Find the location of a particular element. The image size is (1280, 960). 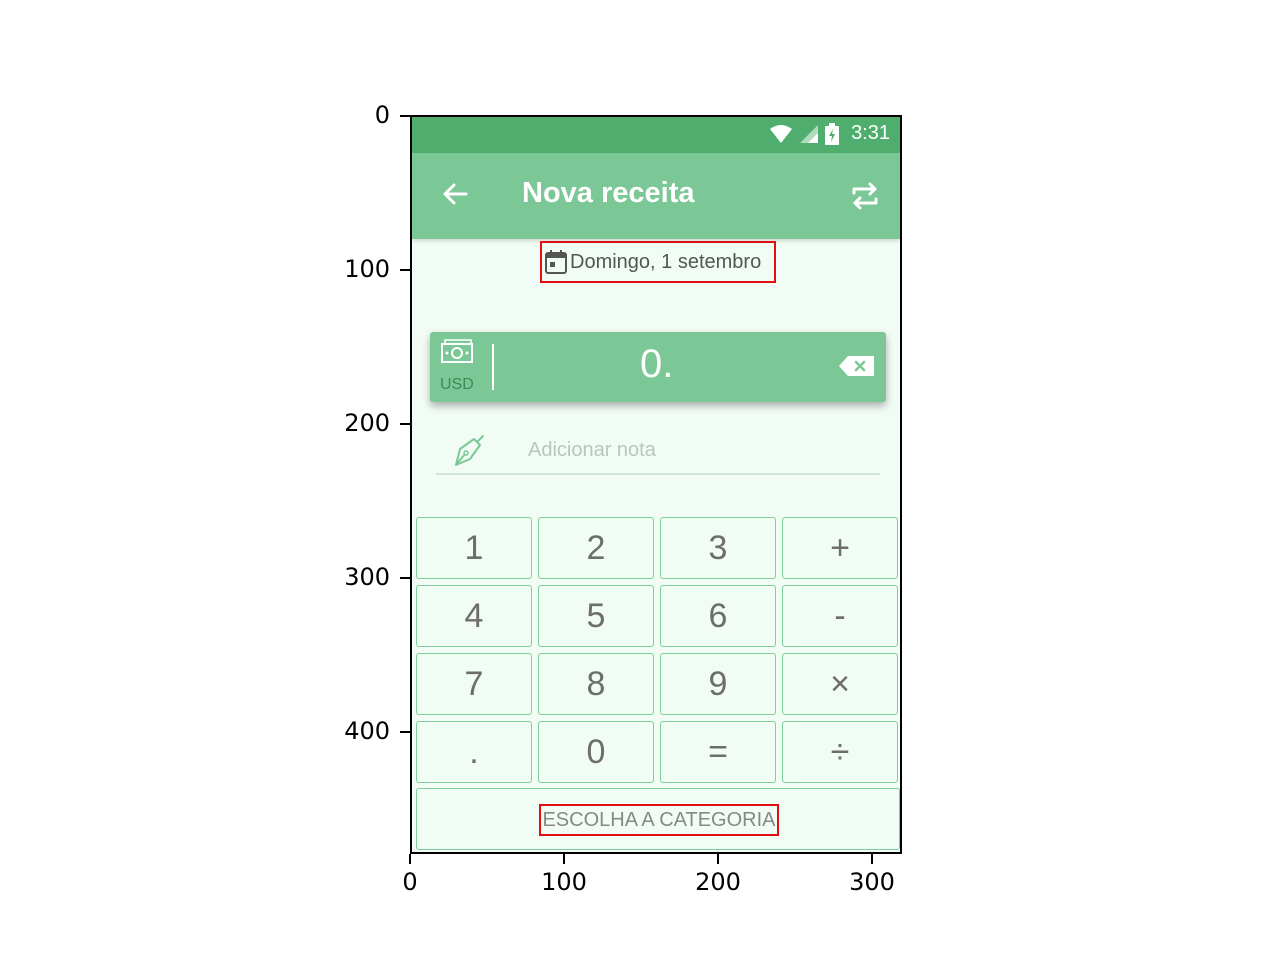

page-title: Nova receita is located at coordinates (608, 193).